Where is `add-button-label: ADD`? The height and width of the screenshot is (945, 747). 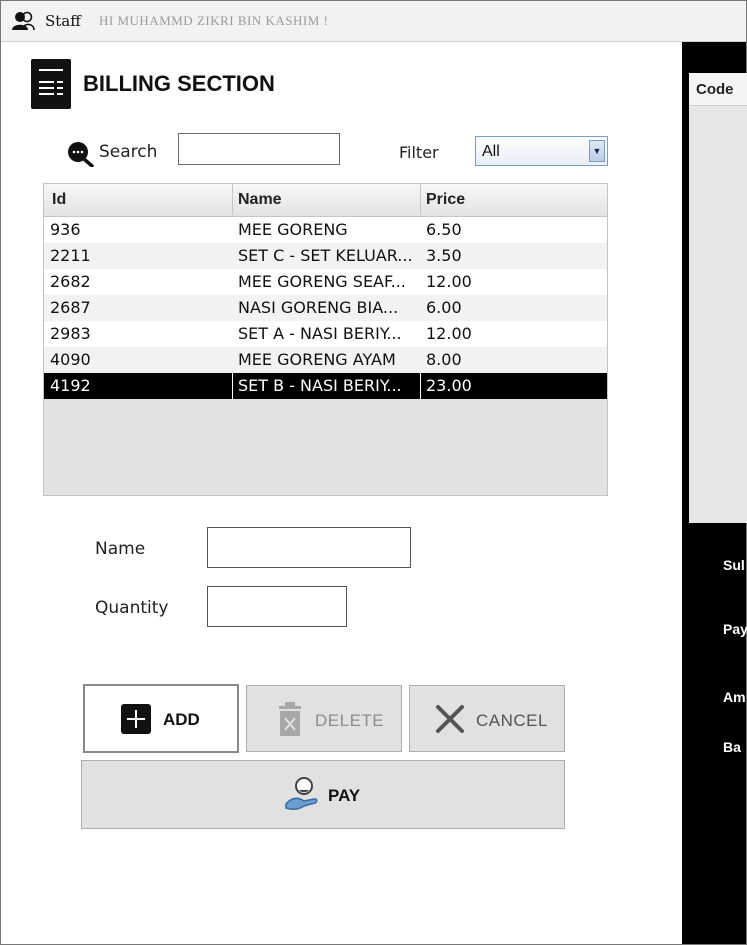
add-button-label: ADD is located at coordinates (181, 719).